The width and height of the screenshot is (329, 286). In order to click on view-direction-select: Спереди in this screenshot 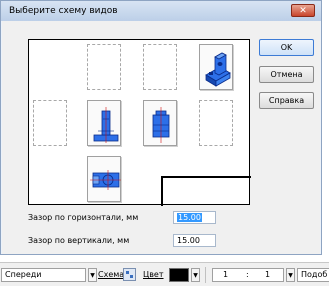, I will do `click(43, 275)`.